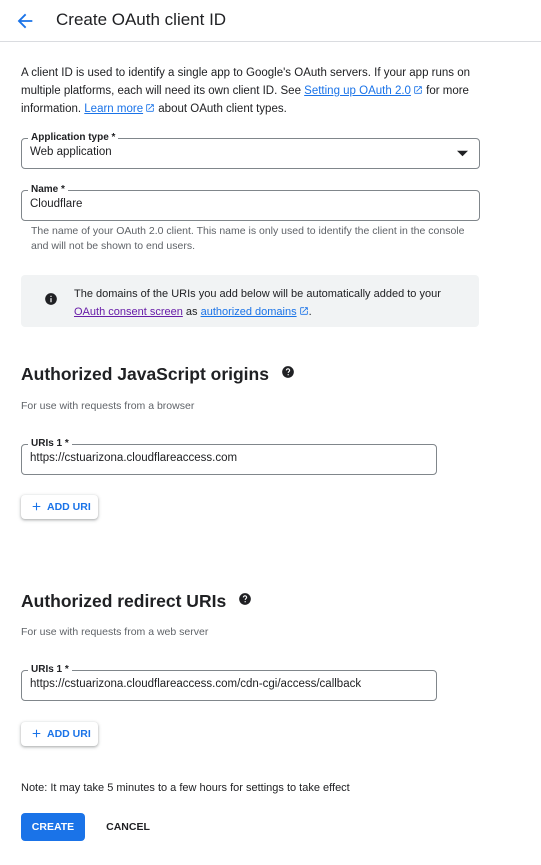 The width and height of the screenshot is (541, 865). I want to click on info-icon, so click(51, 299).